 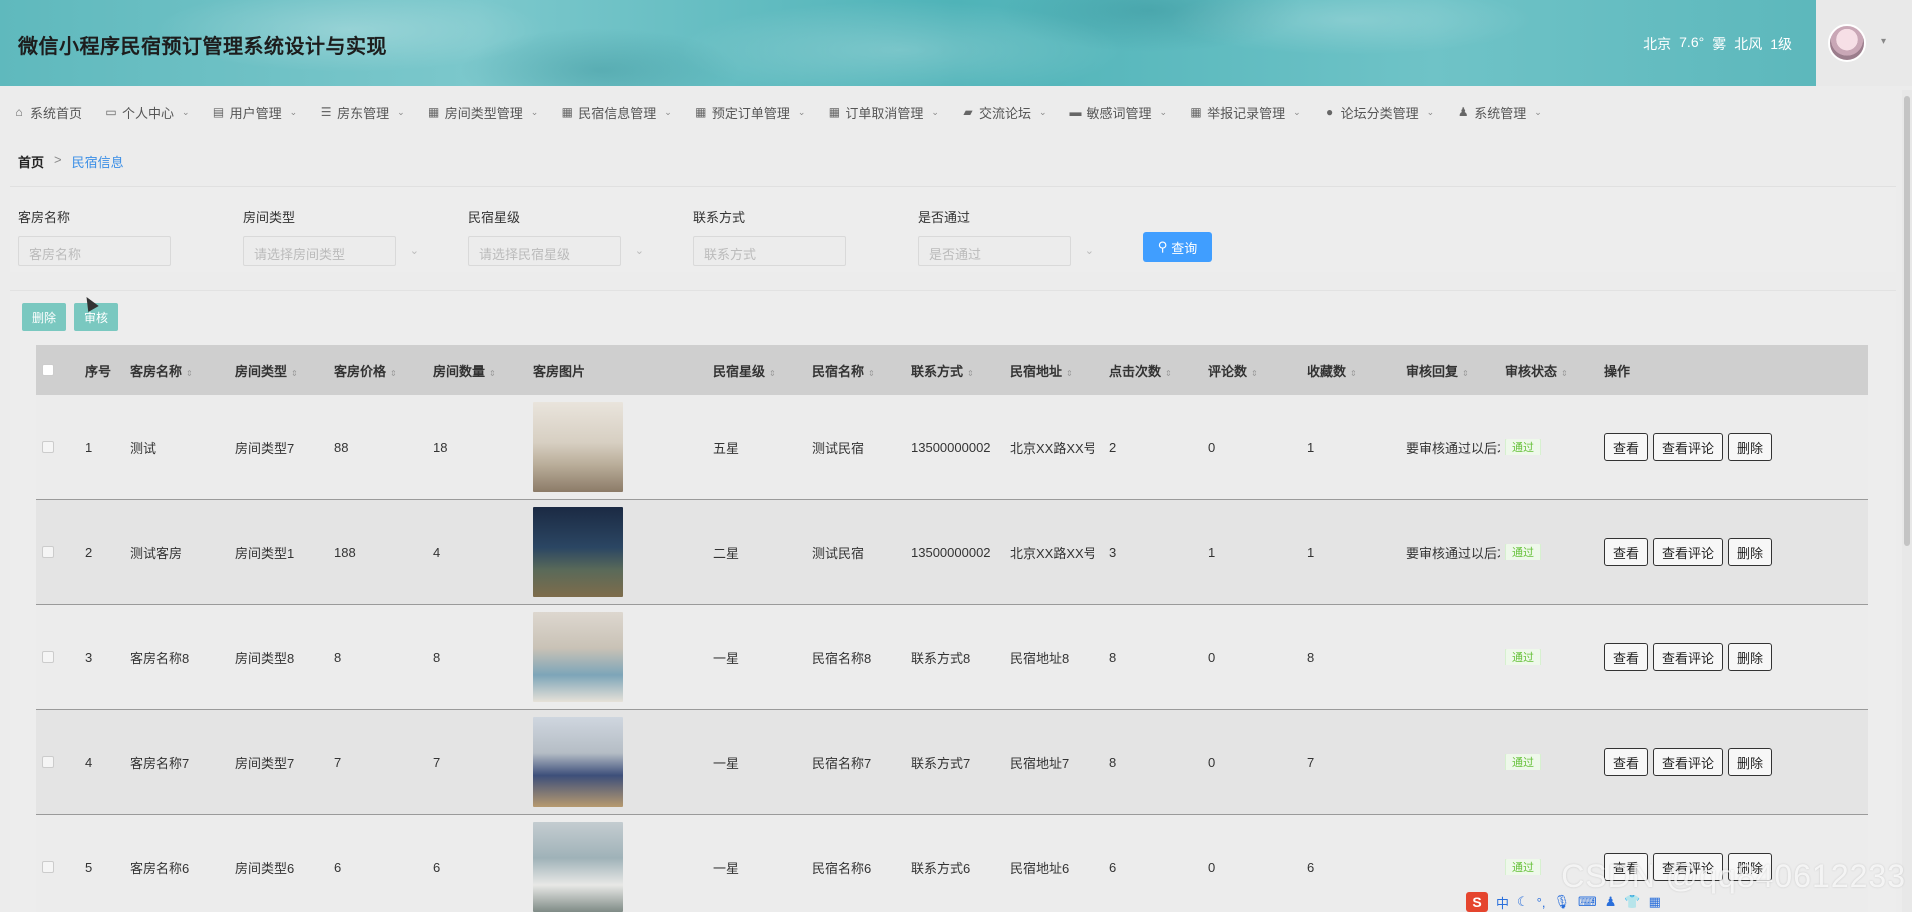 I want to click on row-actions: 查看 查看评论 删除, so click(x=1690, y=657).